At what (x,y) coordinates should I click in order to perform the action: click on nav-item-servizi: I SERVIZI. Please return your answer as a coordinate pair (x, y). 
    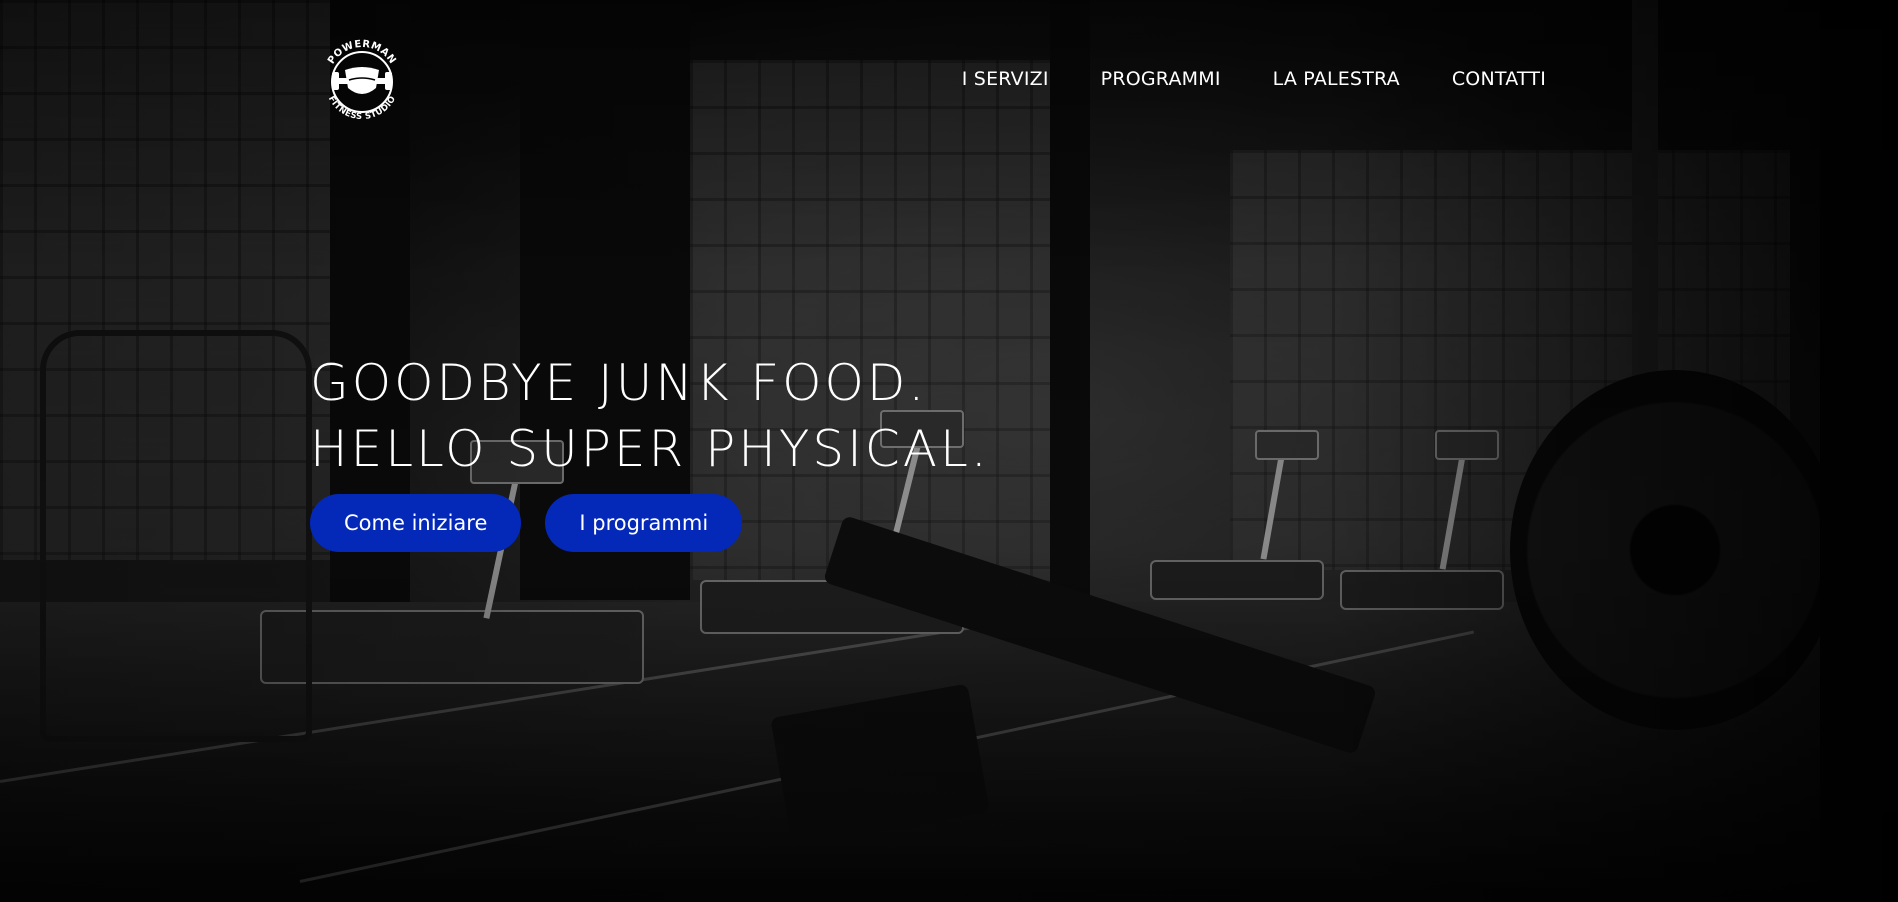
    Looking at the image, I should click on (1005, 79).